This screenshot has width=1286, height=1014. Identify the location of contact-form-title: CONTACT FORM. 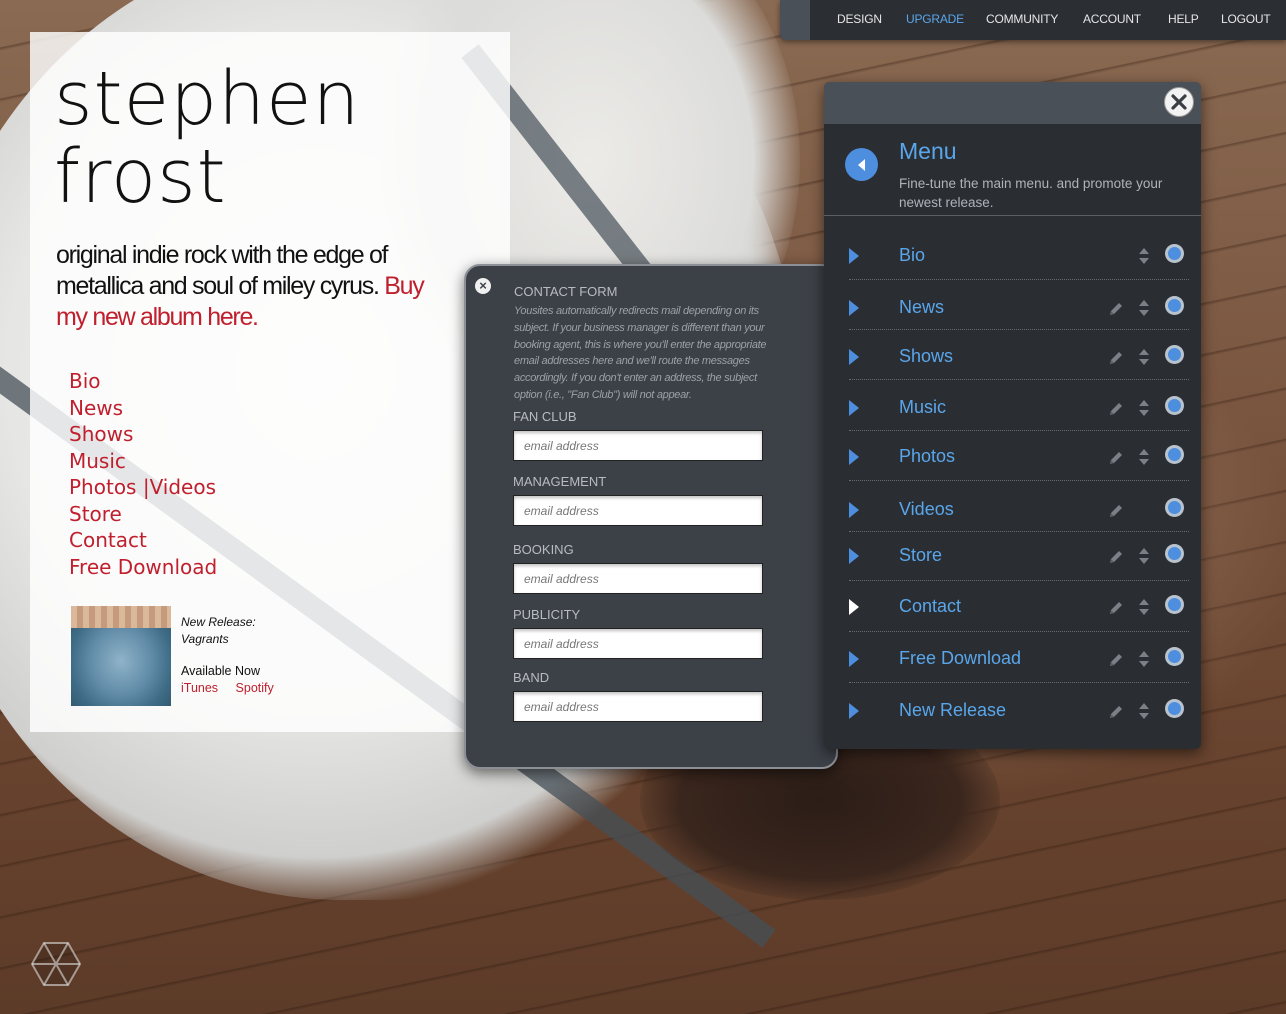
(566, 291).